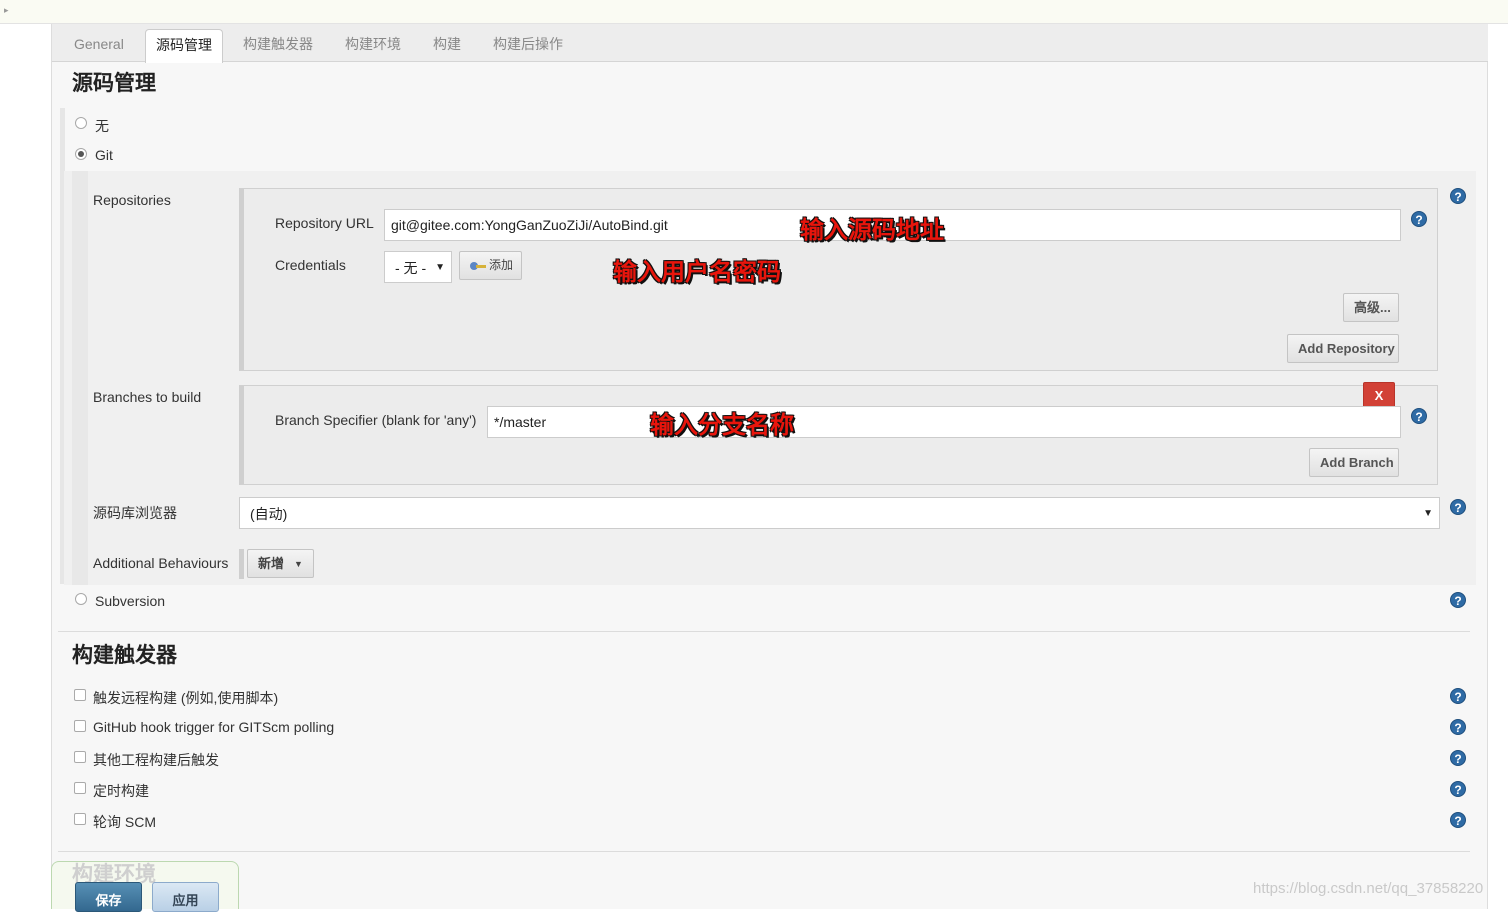 The height and width of the screenshot is (919, 1508). I want to click on expand-caret-icon: ▸, so click(6, 10).